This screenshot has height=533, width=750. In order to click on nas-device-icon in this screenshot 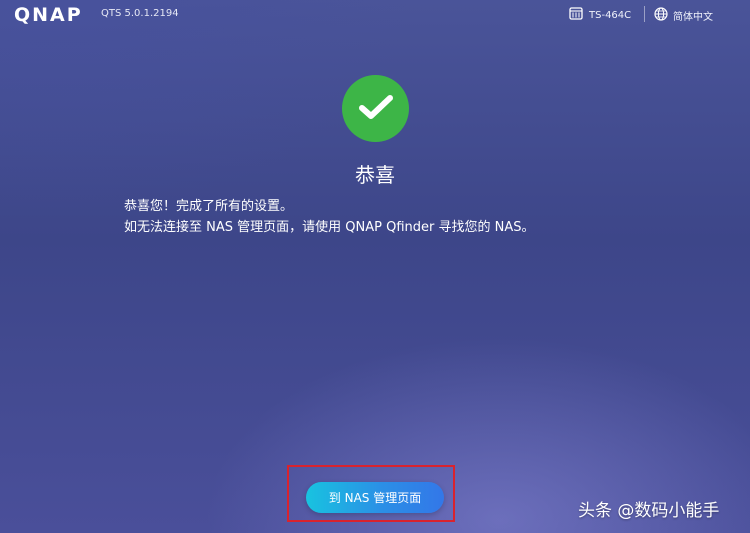, I will do `click(576, 15)`.